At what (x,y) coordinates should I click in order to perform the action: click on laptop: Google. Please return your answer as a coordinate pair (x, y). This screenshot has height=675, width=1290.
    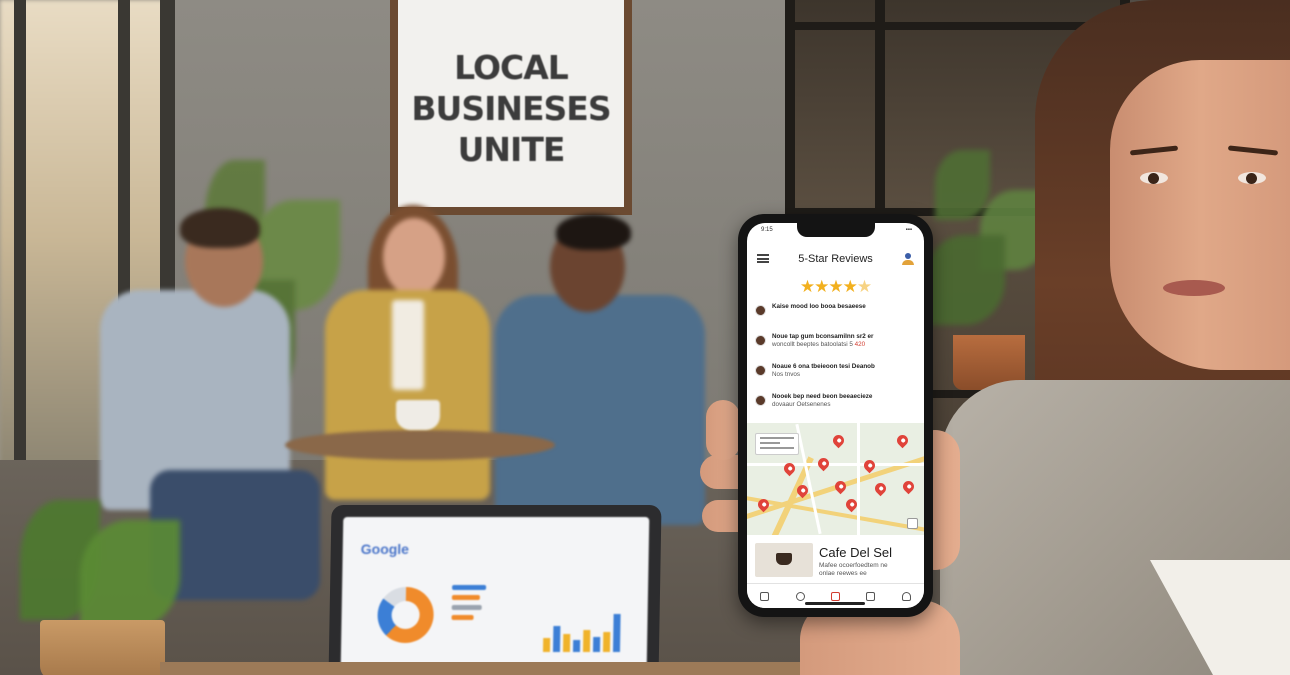
    Looking at the image, I should click on (495, 590).